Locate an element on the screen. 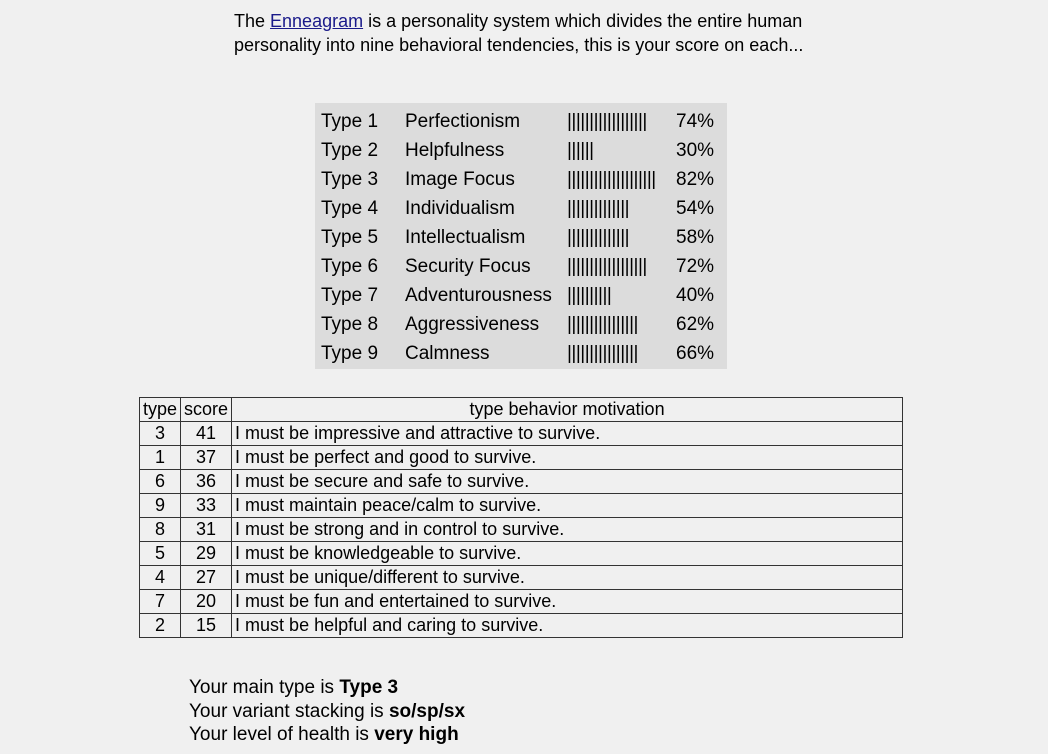 The height and width of the screenshot is (754, 1048). row-type: 1 is located at coordinates (160, 457).